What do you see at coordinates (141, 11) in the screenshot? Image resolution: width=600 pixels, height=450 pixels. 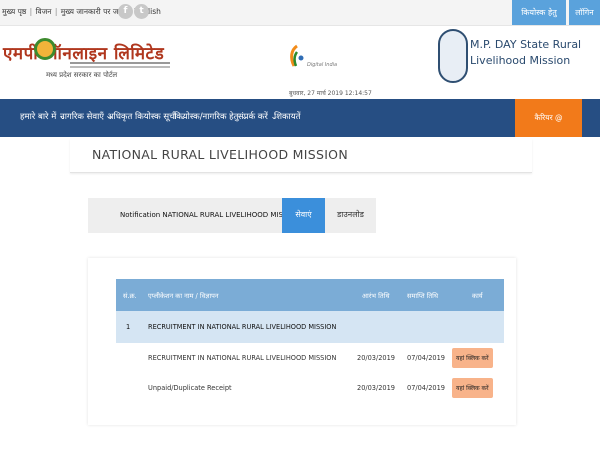 I see `twitter-icon: t` at bounding box center [141, 11].